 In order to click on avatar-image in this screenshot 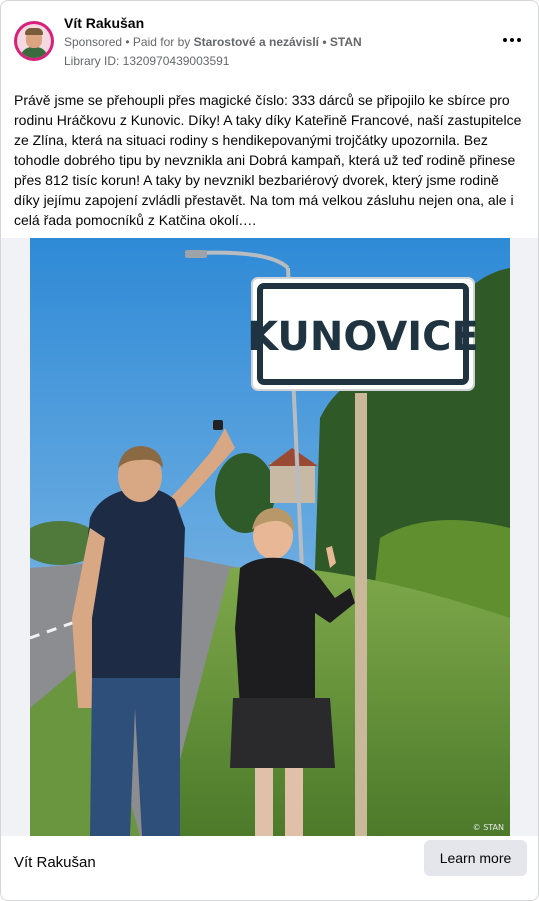, I will do `click(34, 41)`.